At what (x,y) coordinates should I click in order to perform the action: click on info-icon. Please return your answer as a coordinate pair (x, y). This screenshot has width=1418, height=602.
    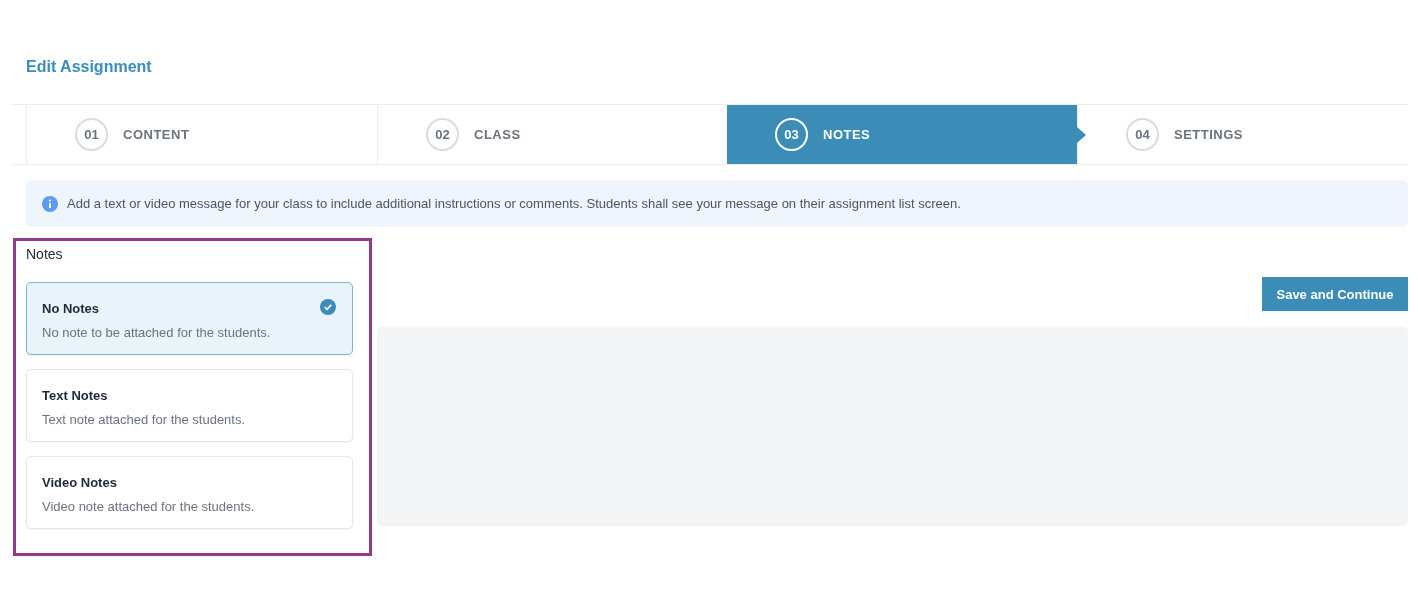
    Looking at the image, I should click on (50, 203).